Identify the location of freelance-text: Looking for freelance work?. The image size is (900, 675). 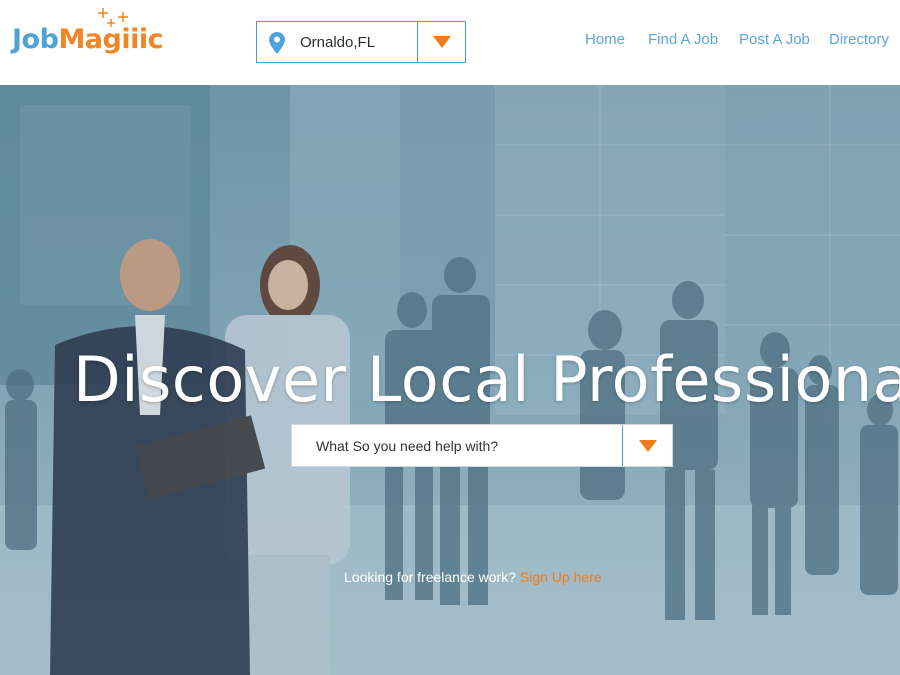
(430, 577).